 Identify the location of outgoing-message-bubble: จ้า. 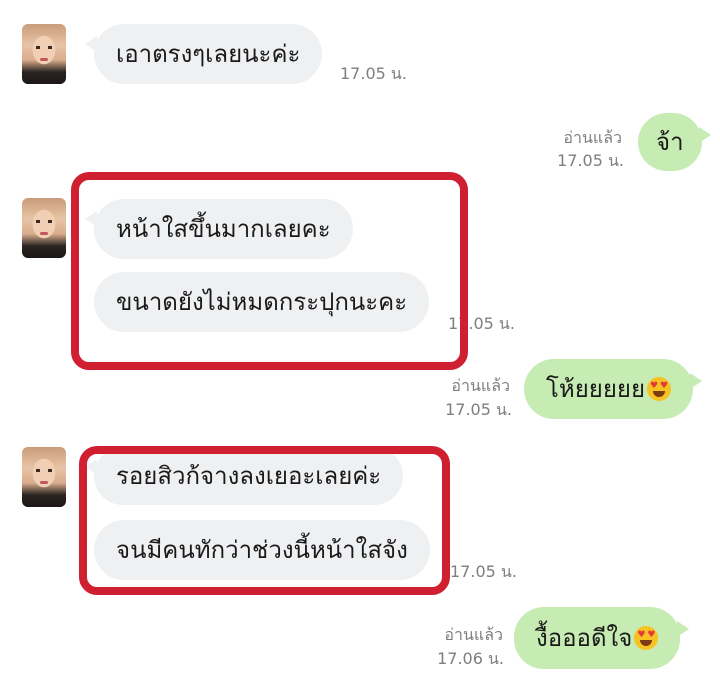
(674, 142).